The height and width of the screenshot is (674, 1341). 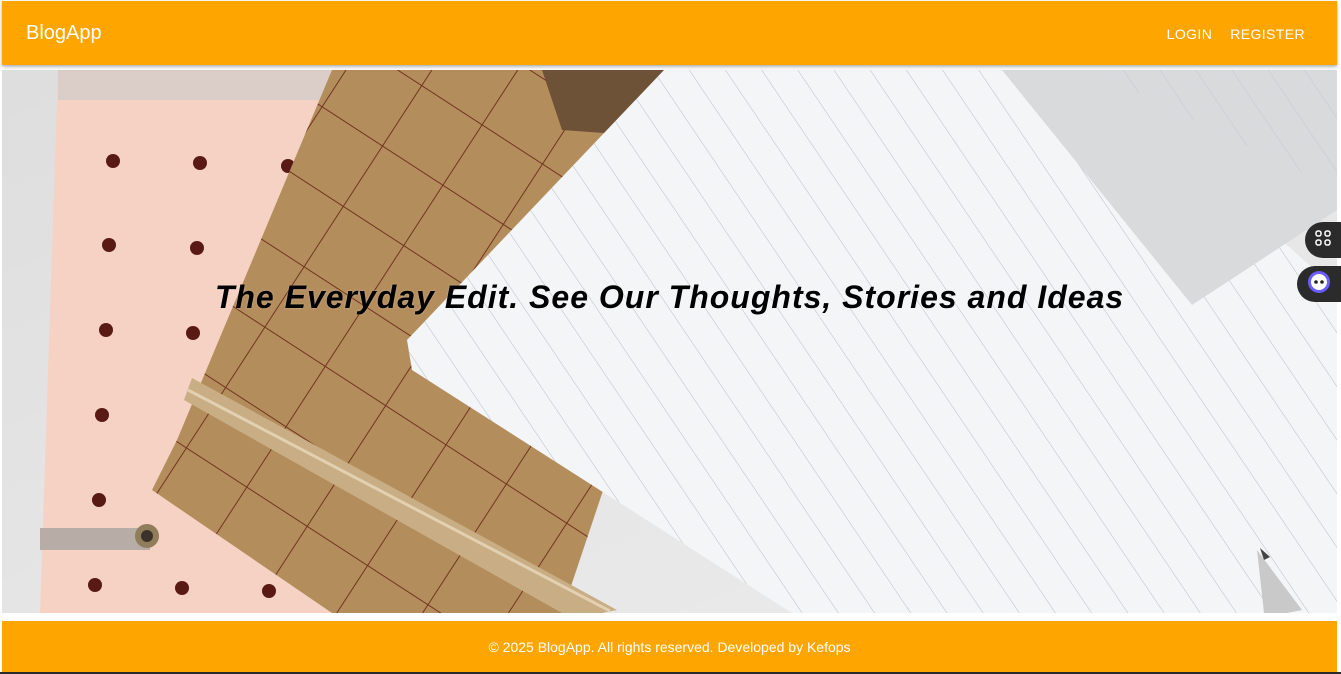 I want to click on apps-grid-widget, so click(x=1323, y=240).